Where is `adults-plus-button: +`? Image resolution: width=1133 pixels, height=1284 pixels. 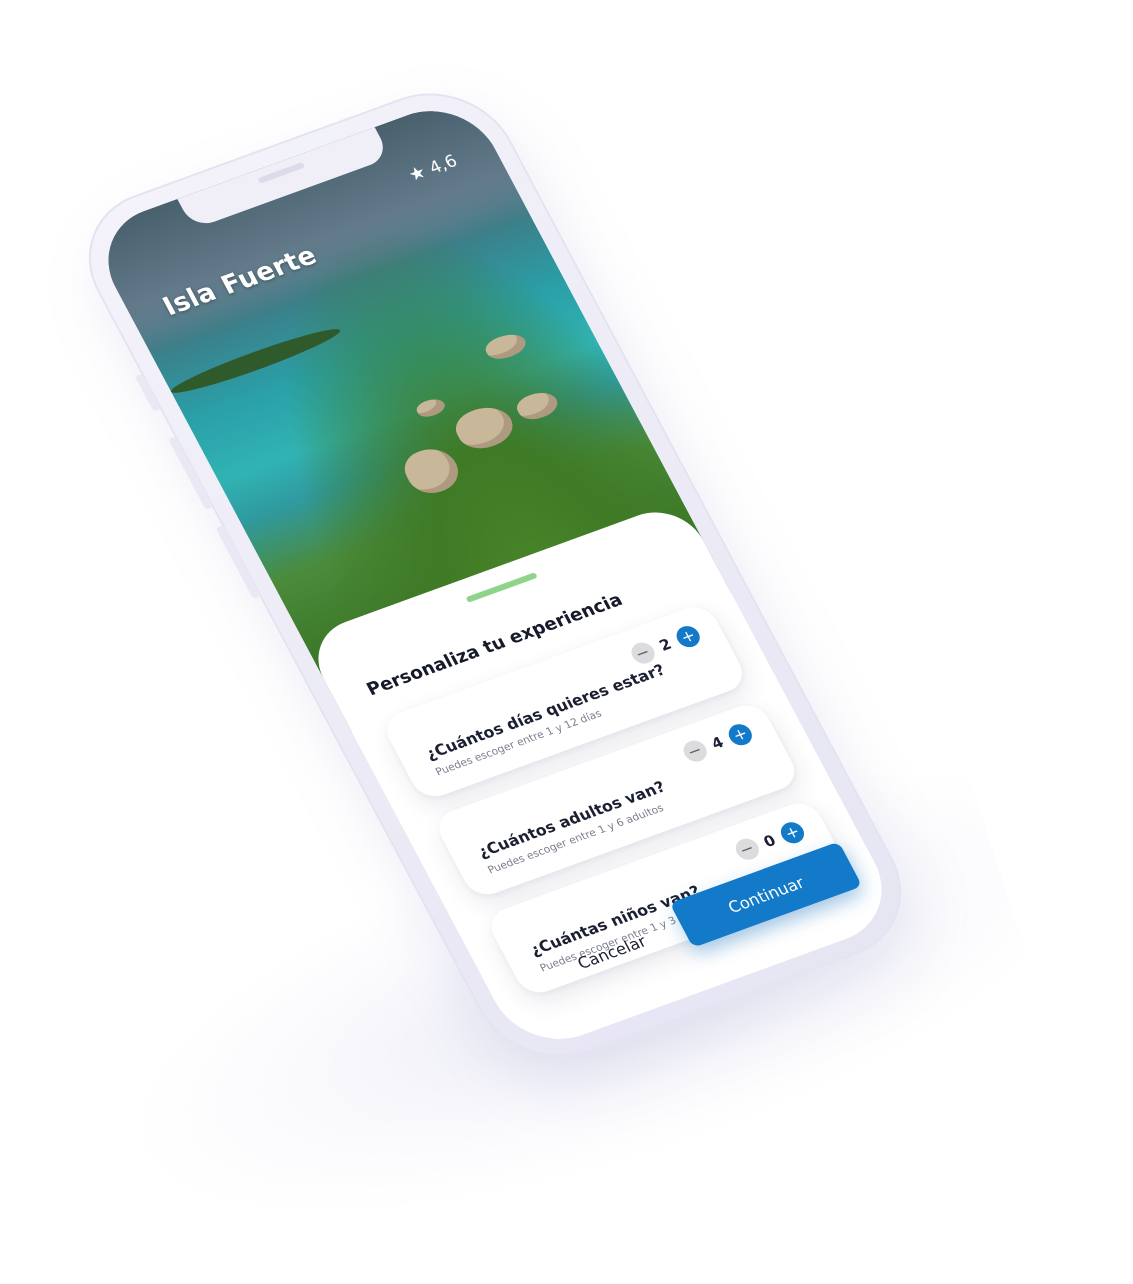 adults-plus-button: + is located at coordinates (740, 735).